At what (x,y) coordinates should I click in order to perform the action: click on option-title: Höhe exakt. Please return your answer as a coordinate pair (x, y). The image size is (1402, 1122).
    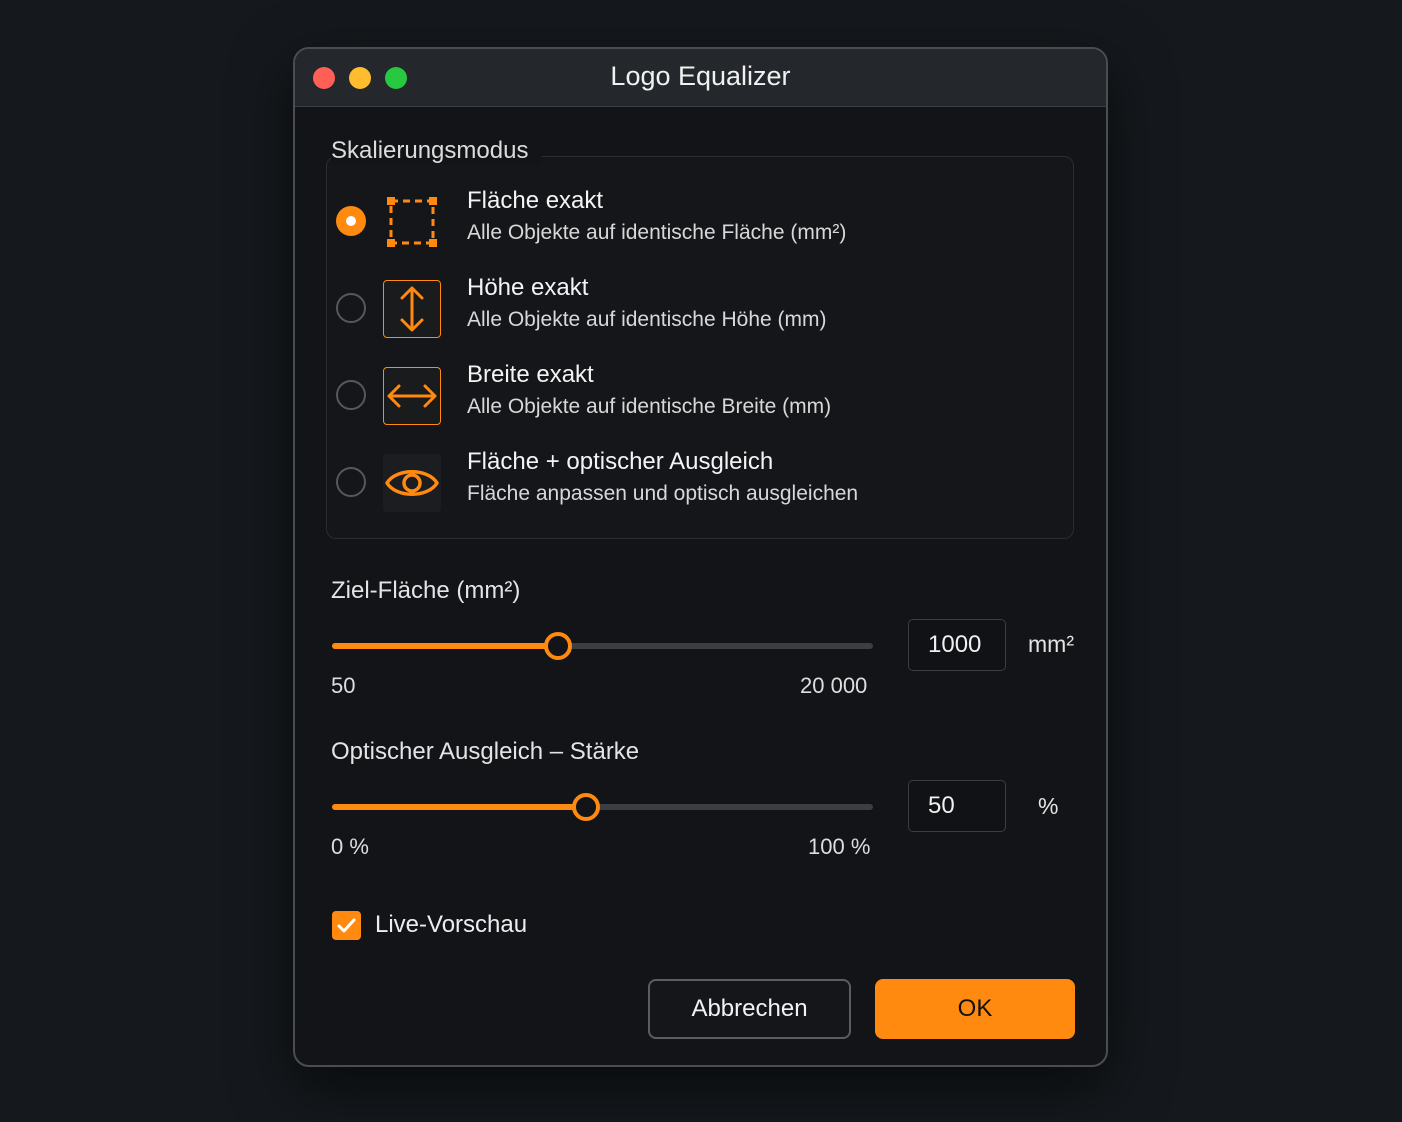
    Looking at the image, I should click on (528, 287).